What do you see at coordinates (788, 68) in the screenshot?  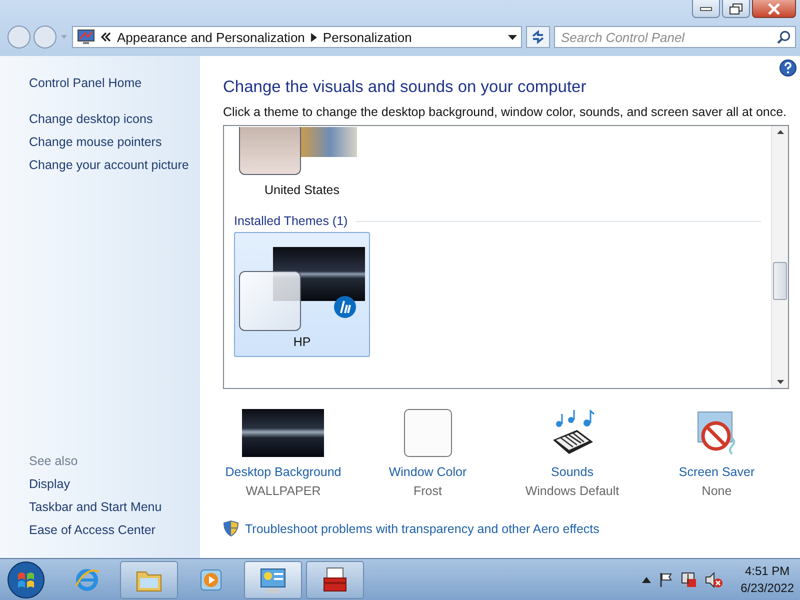 I see `help-icon` at bounding box center [788, 68].